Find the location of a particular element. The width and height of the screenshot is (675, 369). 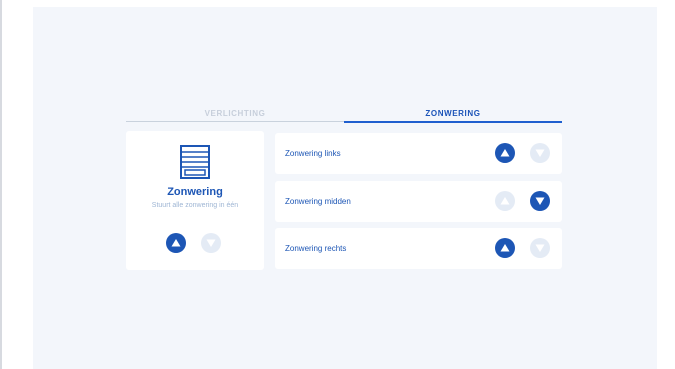

down-button-rechts is located at coordinates (540, 248).